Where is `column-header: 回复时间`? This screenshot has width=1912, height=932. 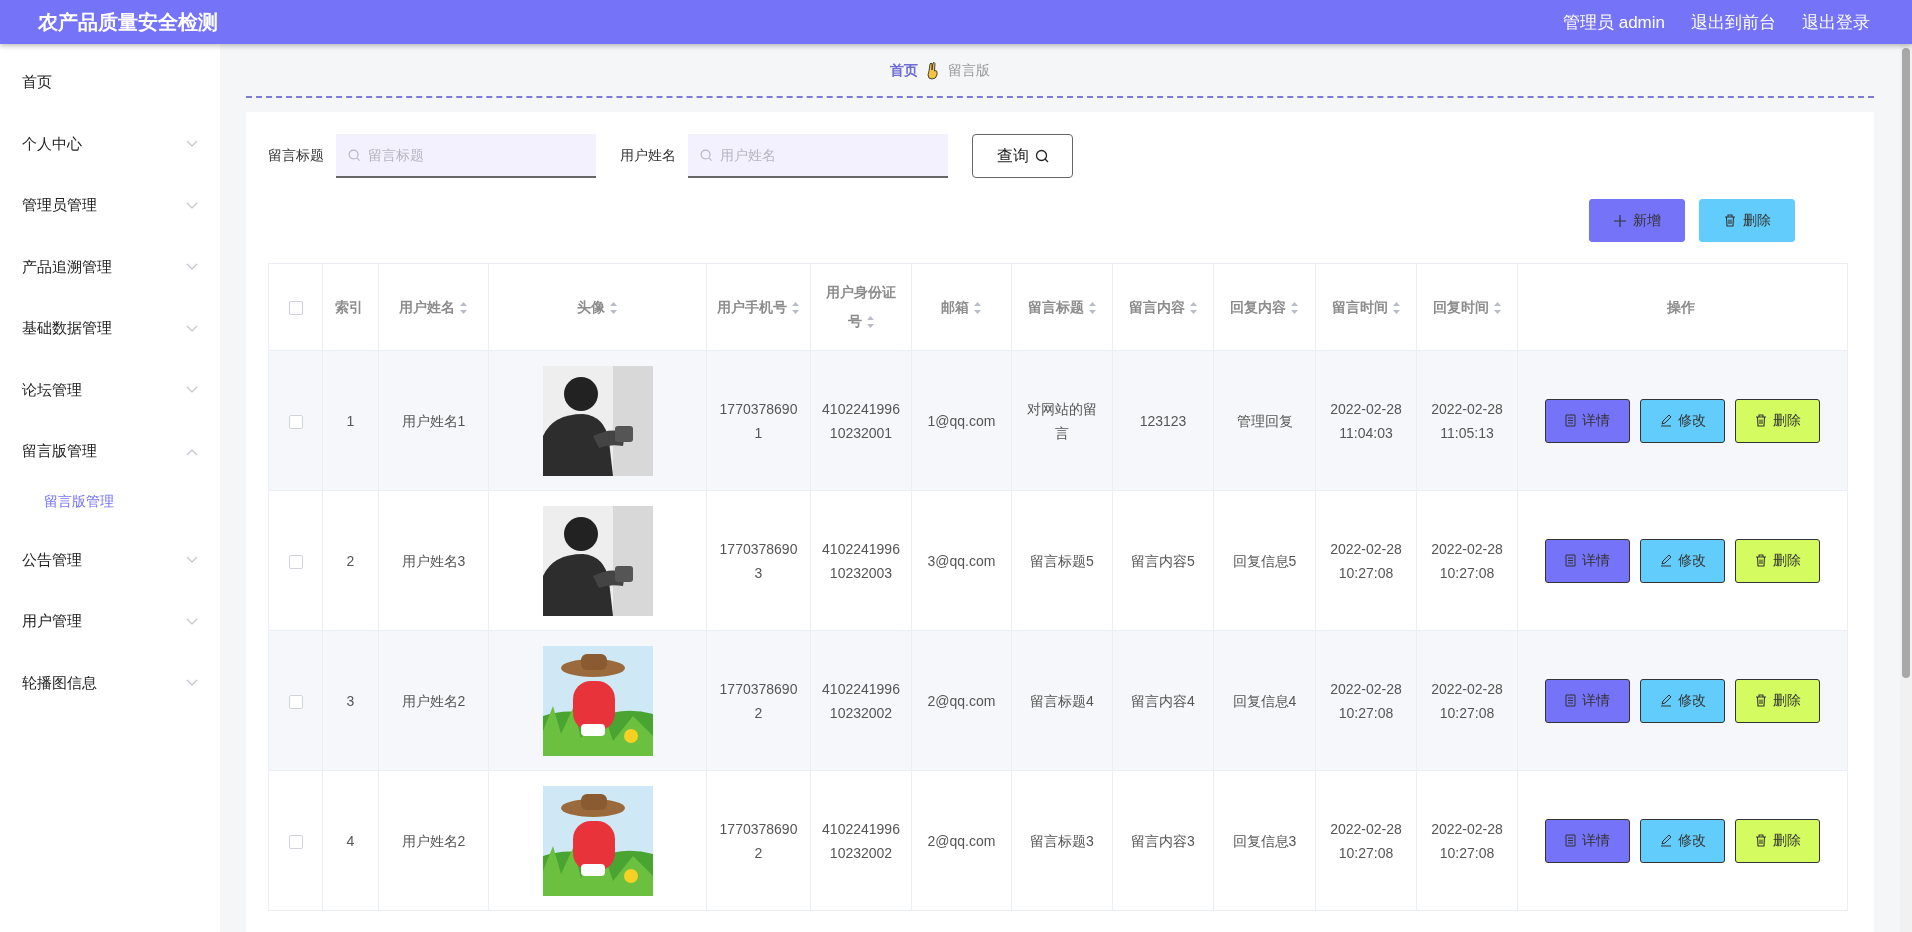 column-header: 回复时间 is located at coordinates (1467, 307).